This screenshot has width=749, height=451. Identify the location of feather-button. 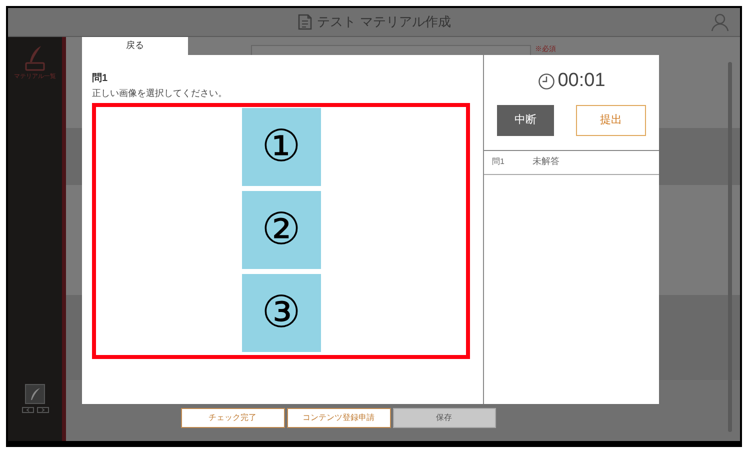
(35, 394).